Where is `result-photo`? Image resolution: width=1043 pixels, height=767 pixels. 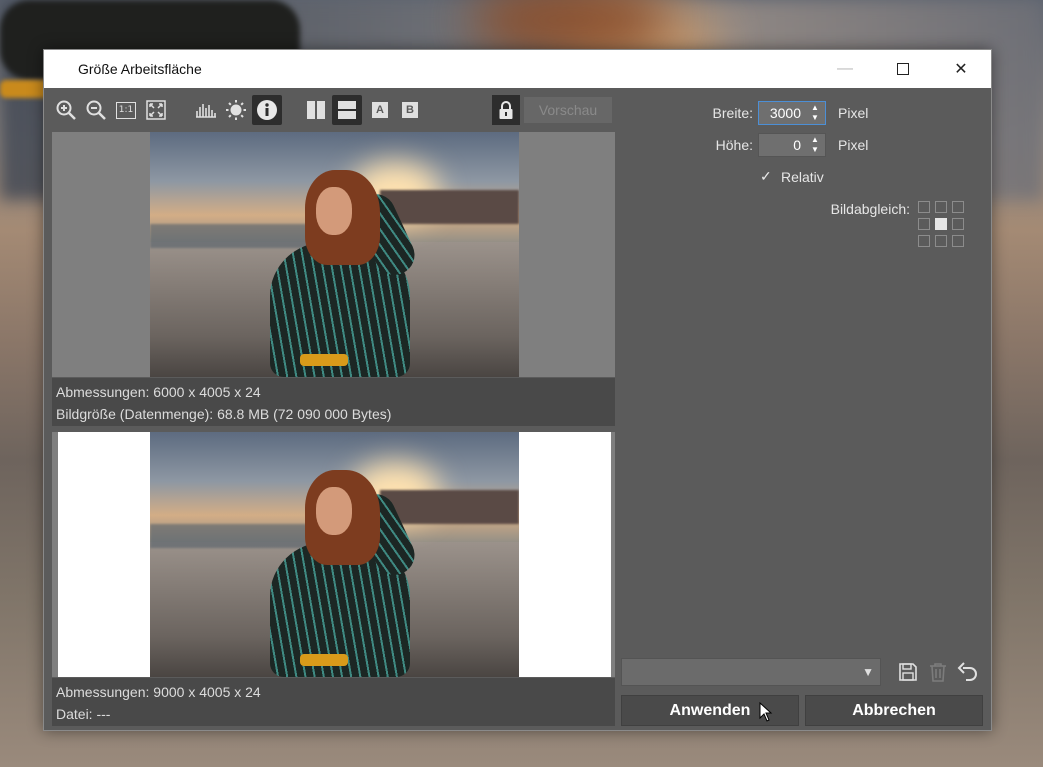
result-photo is located at coordinates (334, 554).